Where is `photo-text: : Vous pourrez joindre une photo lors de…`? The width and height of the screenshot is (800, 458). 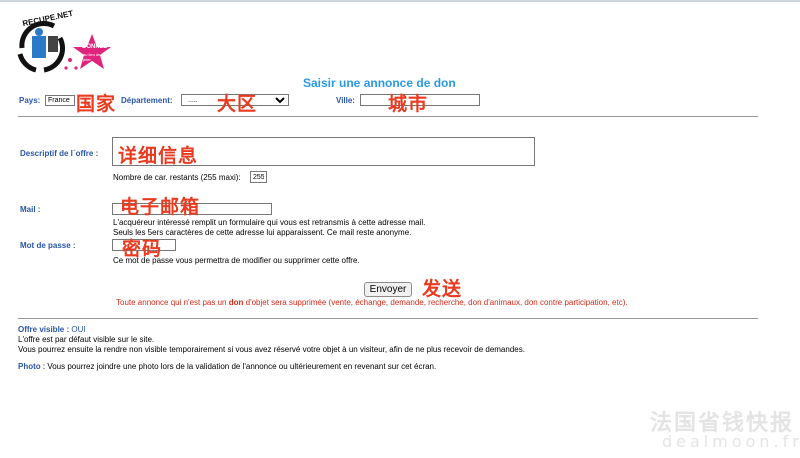 photo-text: : Vous pourrez joindre une photo lors de… is located at coordinates (238, 366).